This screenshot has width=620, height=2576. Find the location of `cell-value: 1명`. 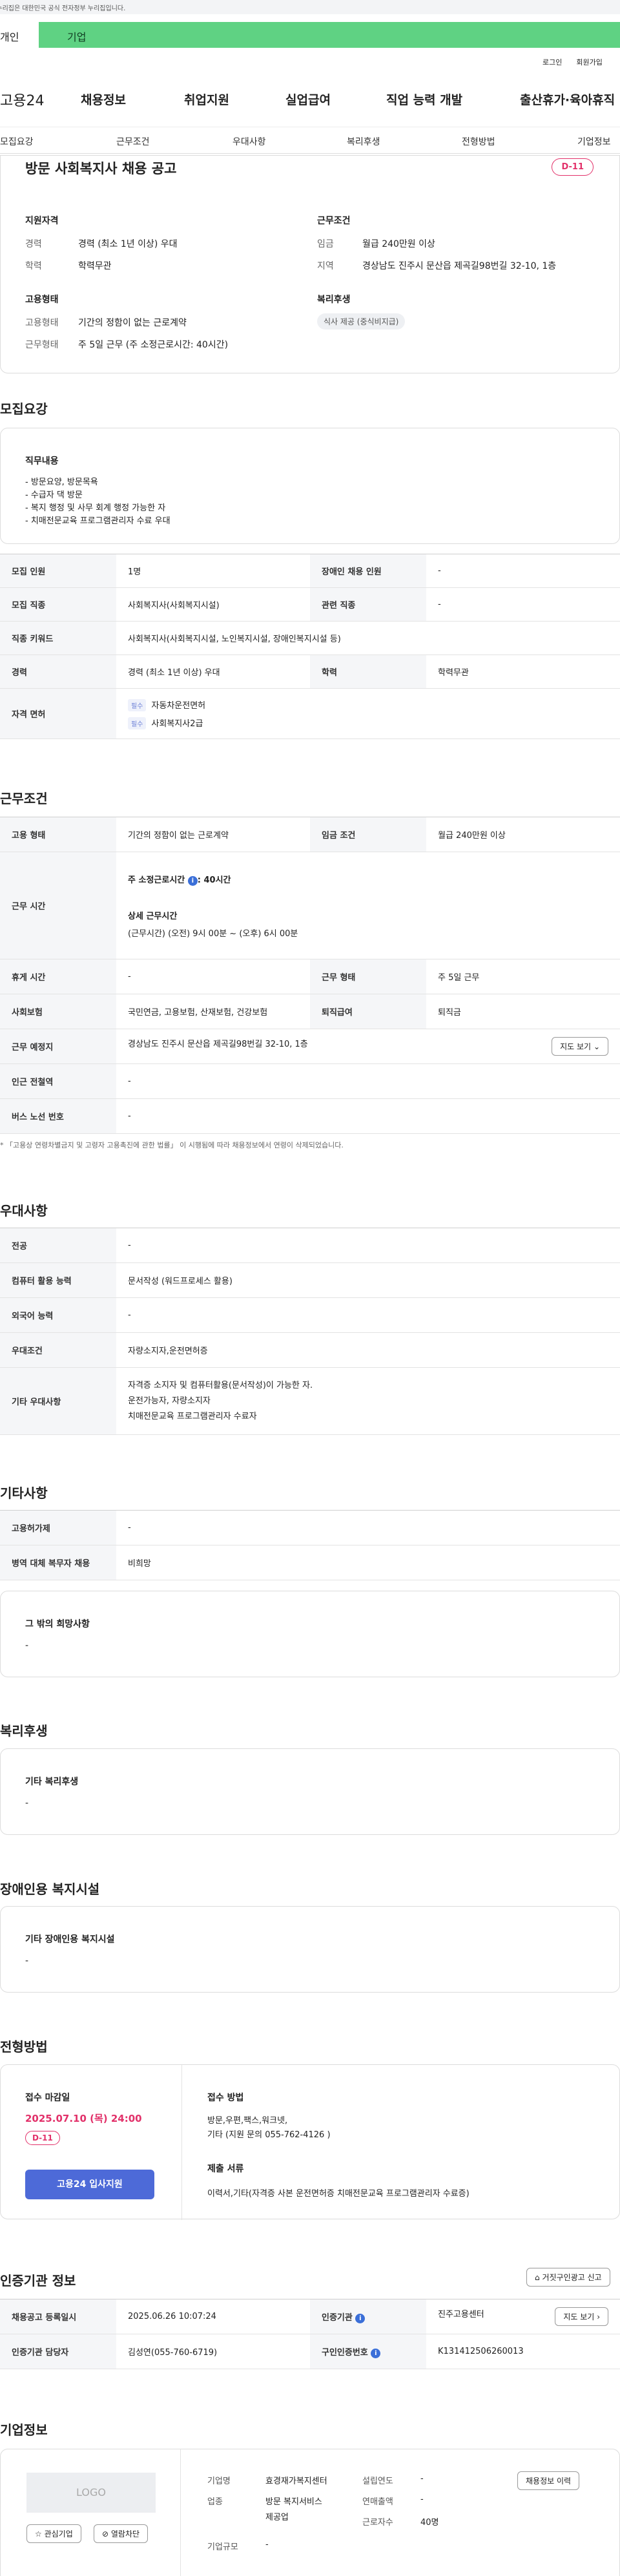

cell-value: 1명 is located at coordinates (213, 571).